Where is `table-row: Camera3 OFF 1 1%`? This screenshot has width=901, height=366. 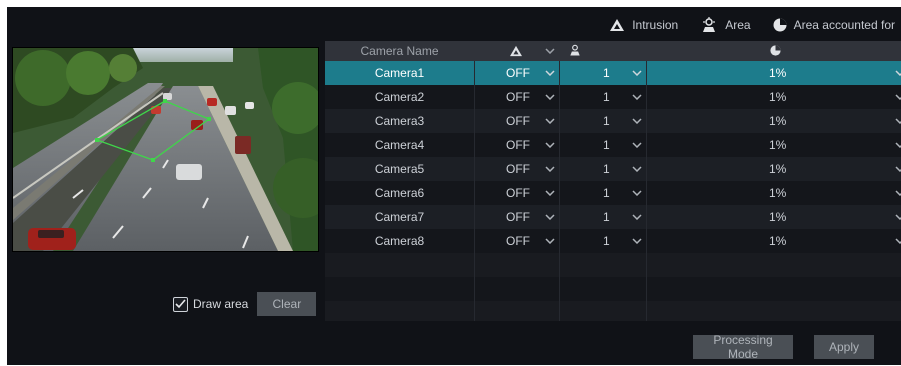 table-row: Camera3 OFF 1 1% is located at coordinates (613, 121).